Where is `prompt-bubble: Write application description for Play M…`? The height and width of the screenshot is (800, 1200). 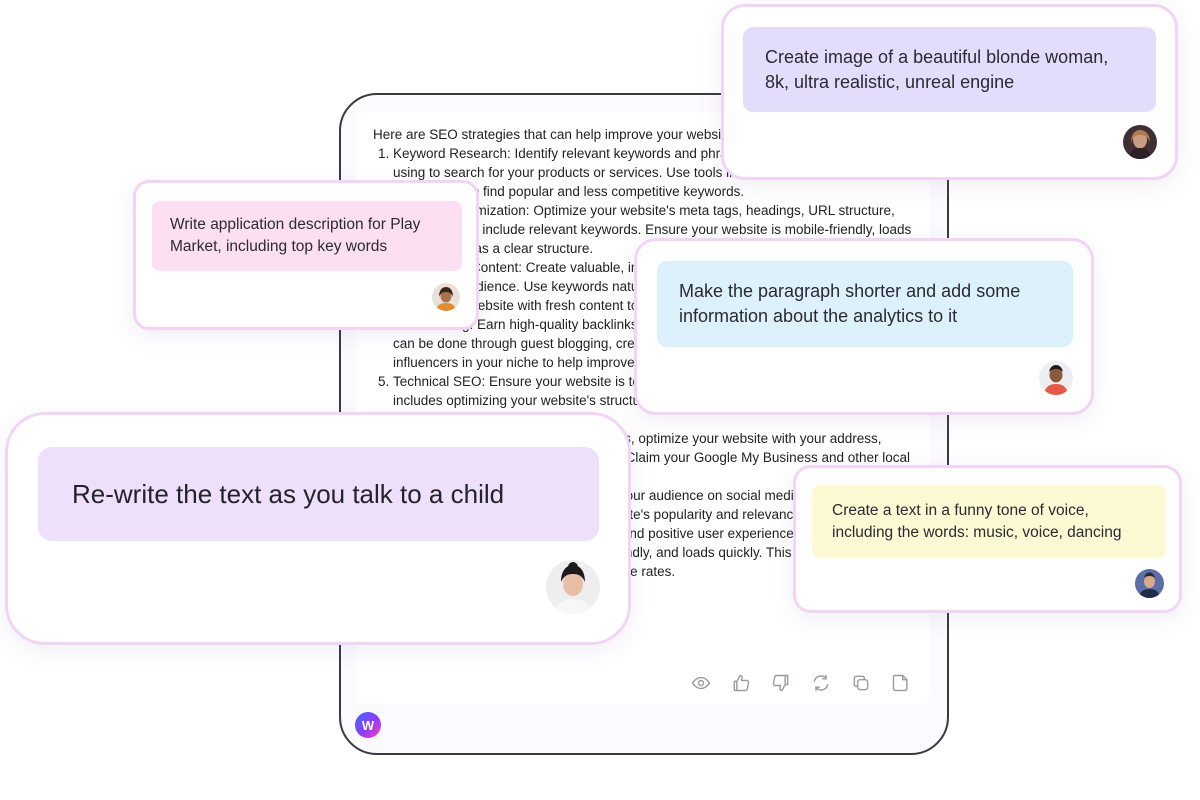
prompt-bubble: Write application description for Play M… is located at coordinates (307, 236).